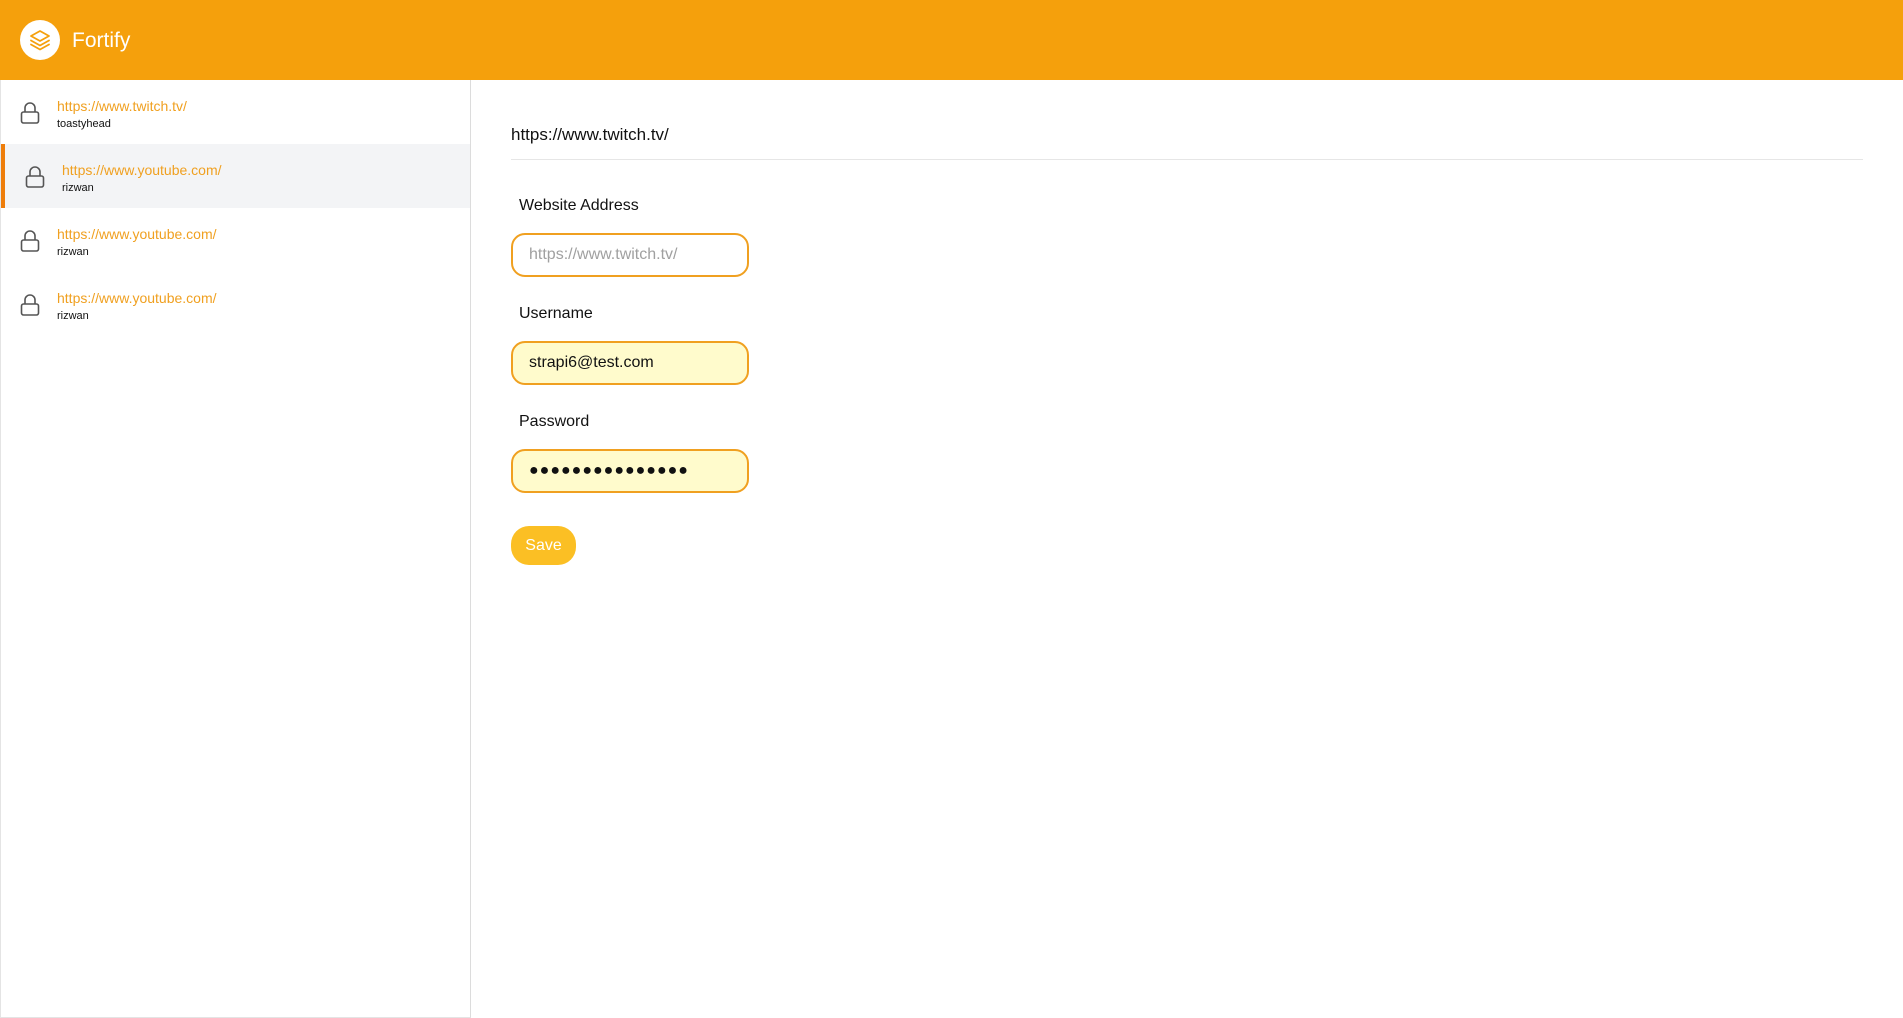  Describe the element at coordinates (235, 112) in the screenshot. I see `sidebar-item: https://www.twitch.tv/ toastyhead` at that location.